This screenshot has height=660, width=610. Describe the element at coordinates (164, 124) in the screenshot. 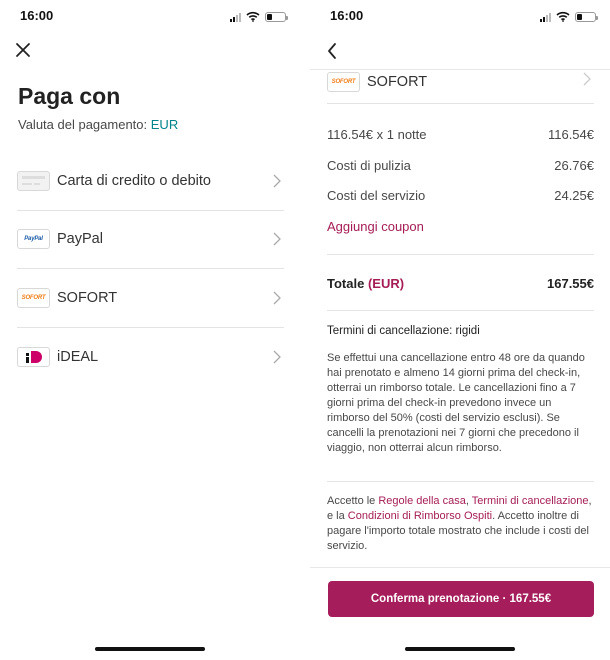

I see `currency-value: EUR` at that location.